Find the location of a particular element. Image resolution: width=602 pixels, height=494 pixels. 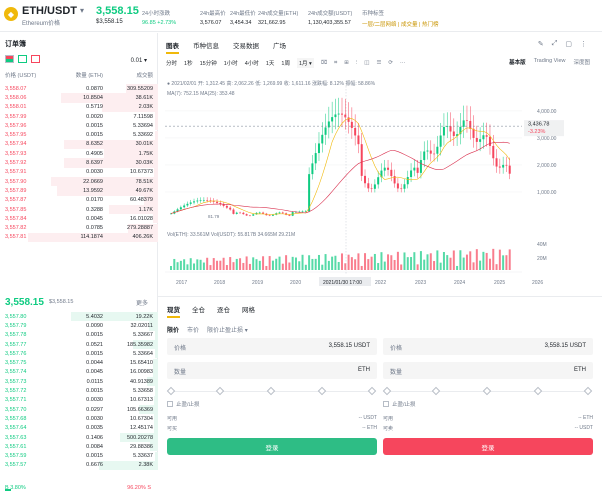

more-tools-icon: ⋯ is located at coordinates (403, 63).